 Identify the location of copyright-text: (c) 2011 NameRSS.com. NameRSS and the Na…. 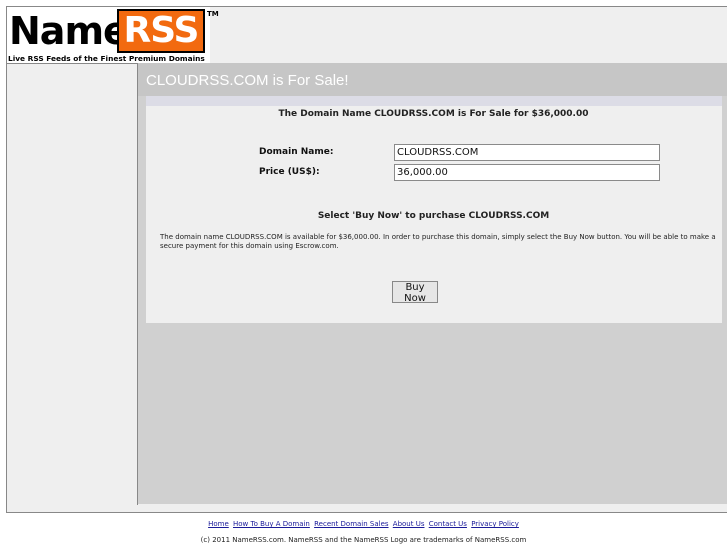
(363, 540).